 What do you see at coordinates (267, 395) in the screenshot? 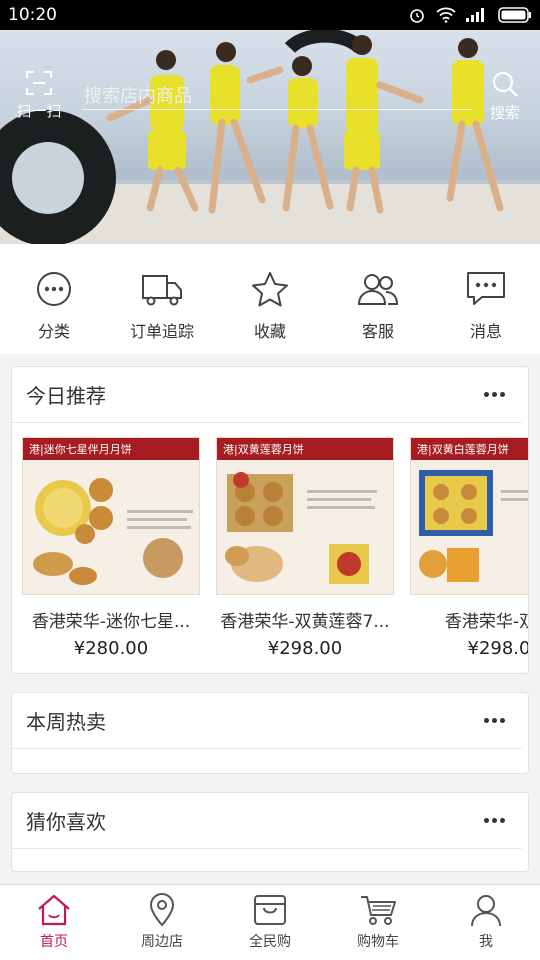
I see `section-header: 今日推荐` at bounding box center [267, 395].